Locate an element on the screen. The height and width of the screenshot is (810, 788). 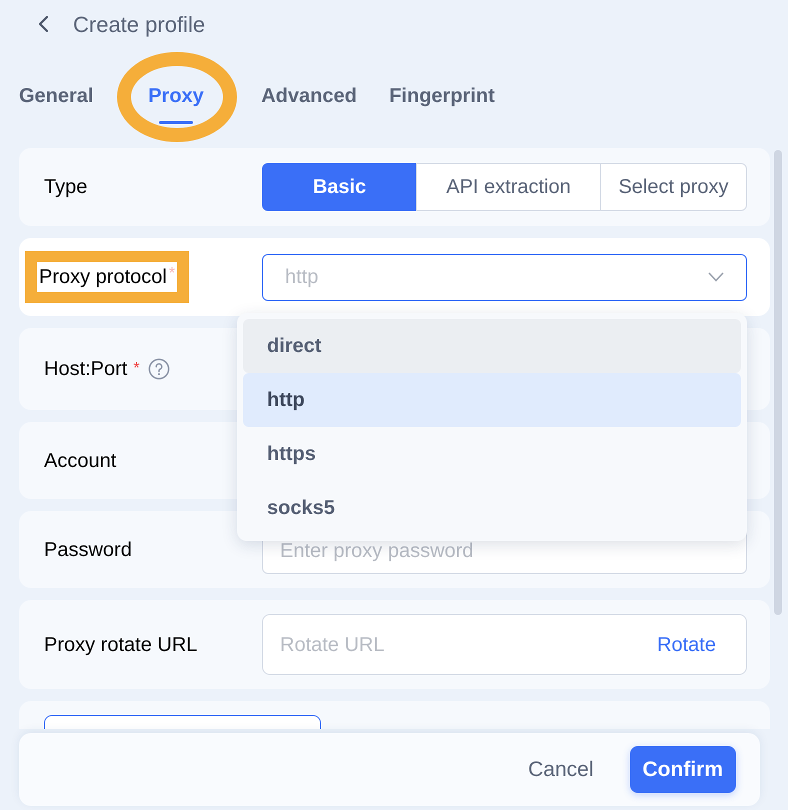
field-label: Account is located at coordinates (80, 461).